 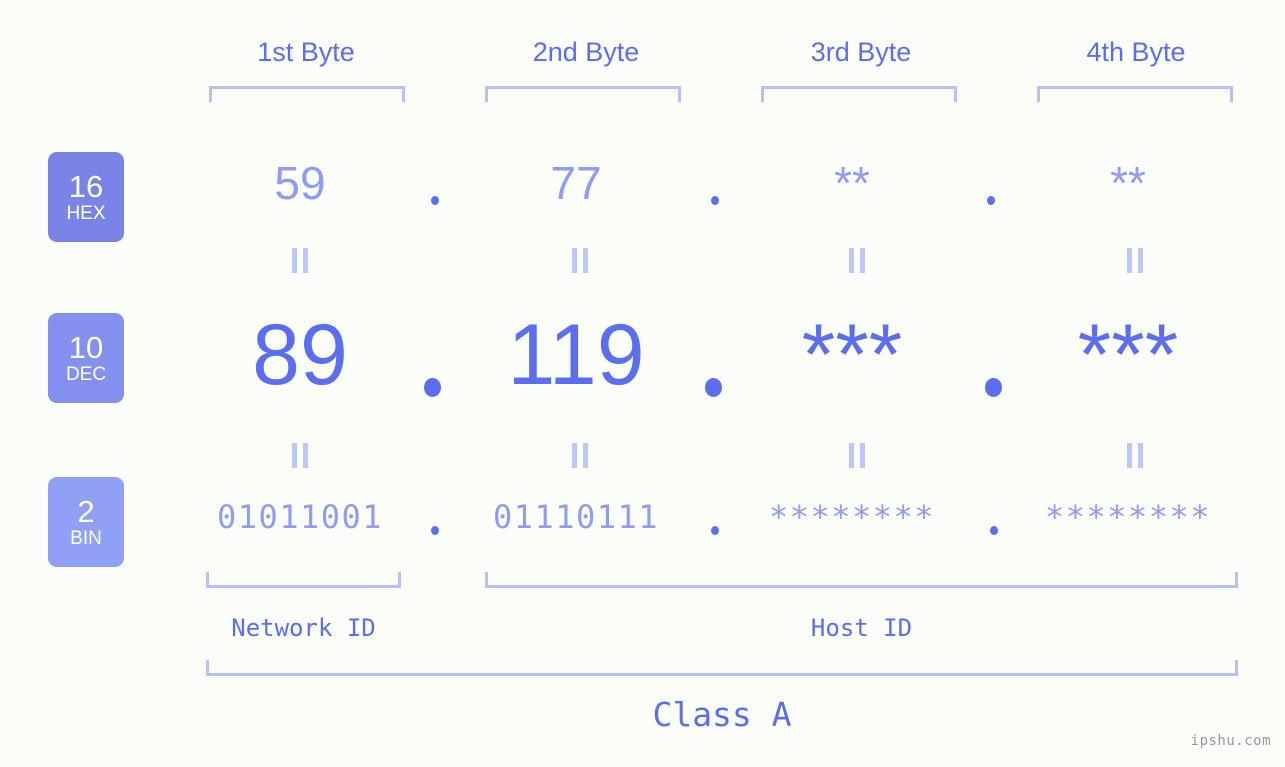 I want to click on dec-byte-1: 89, so click(x=300, y=355).